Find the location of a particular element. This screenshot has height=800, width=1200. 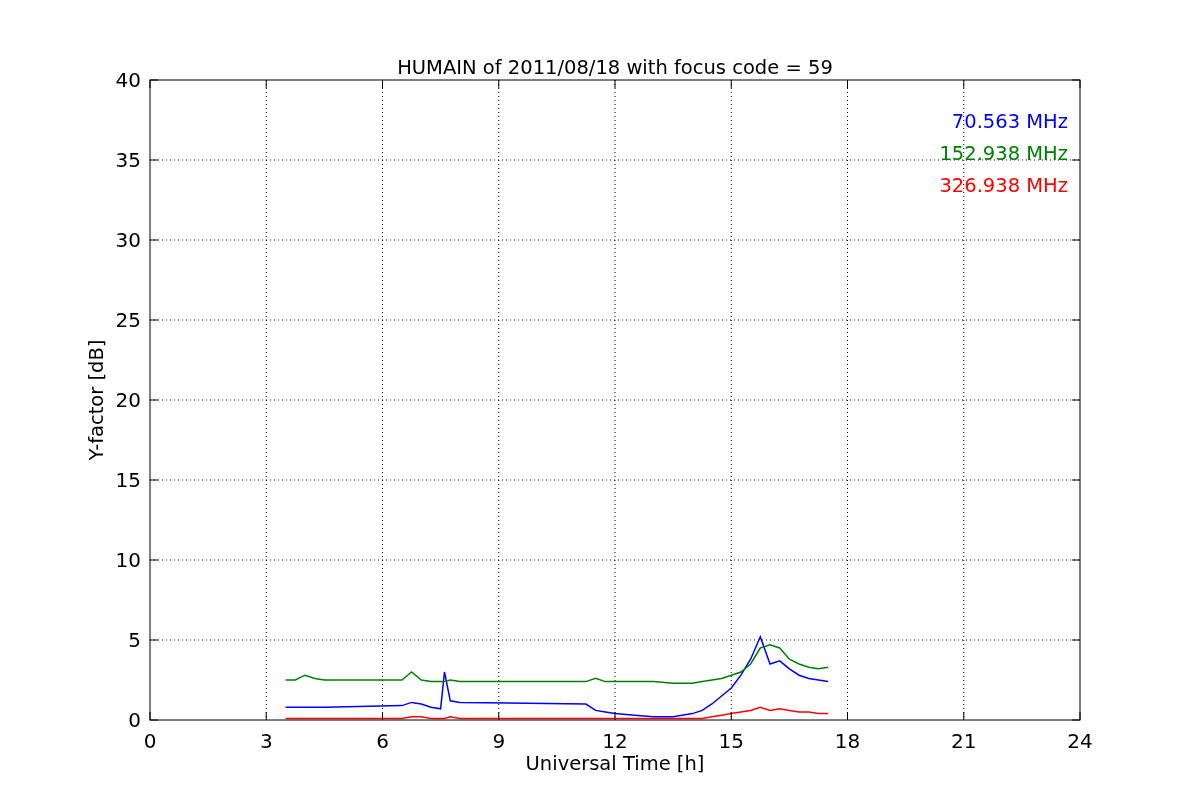

x-tick-label: 18 is located at coordinates (847, 741).